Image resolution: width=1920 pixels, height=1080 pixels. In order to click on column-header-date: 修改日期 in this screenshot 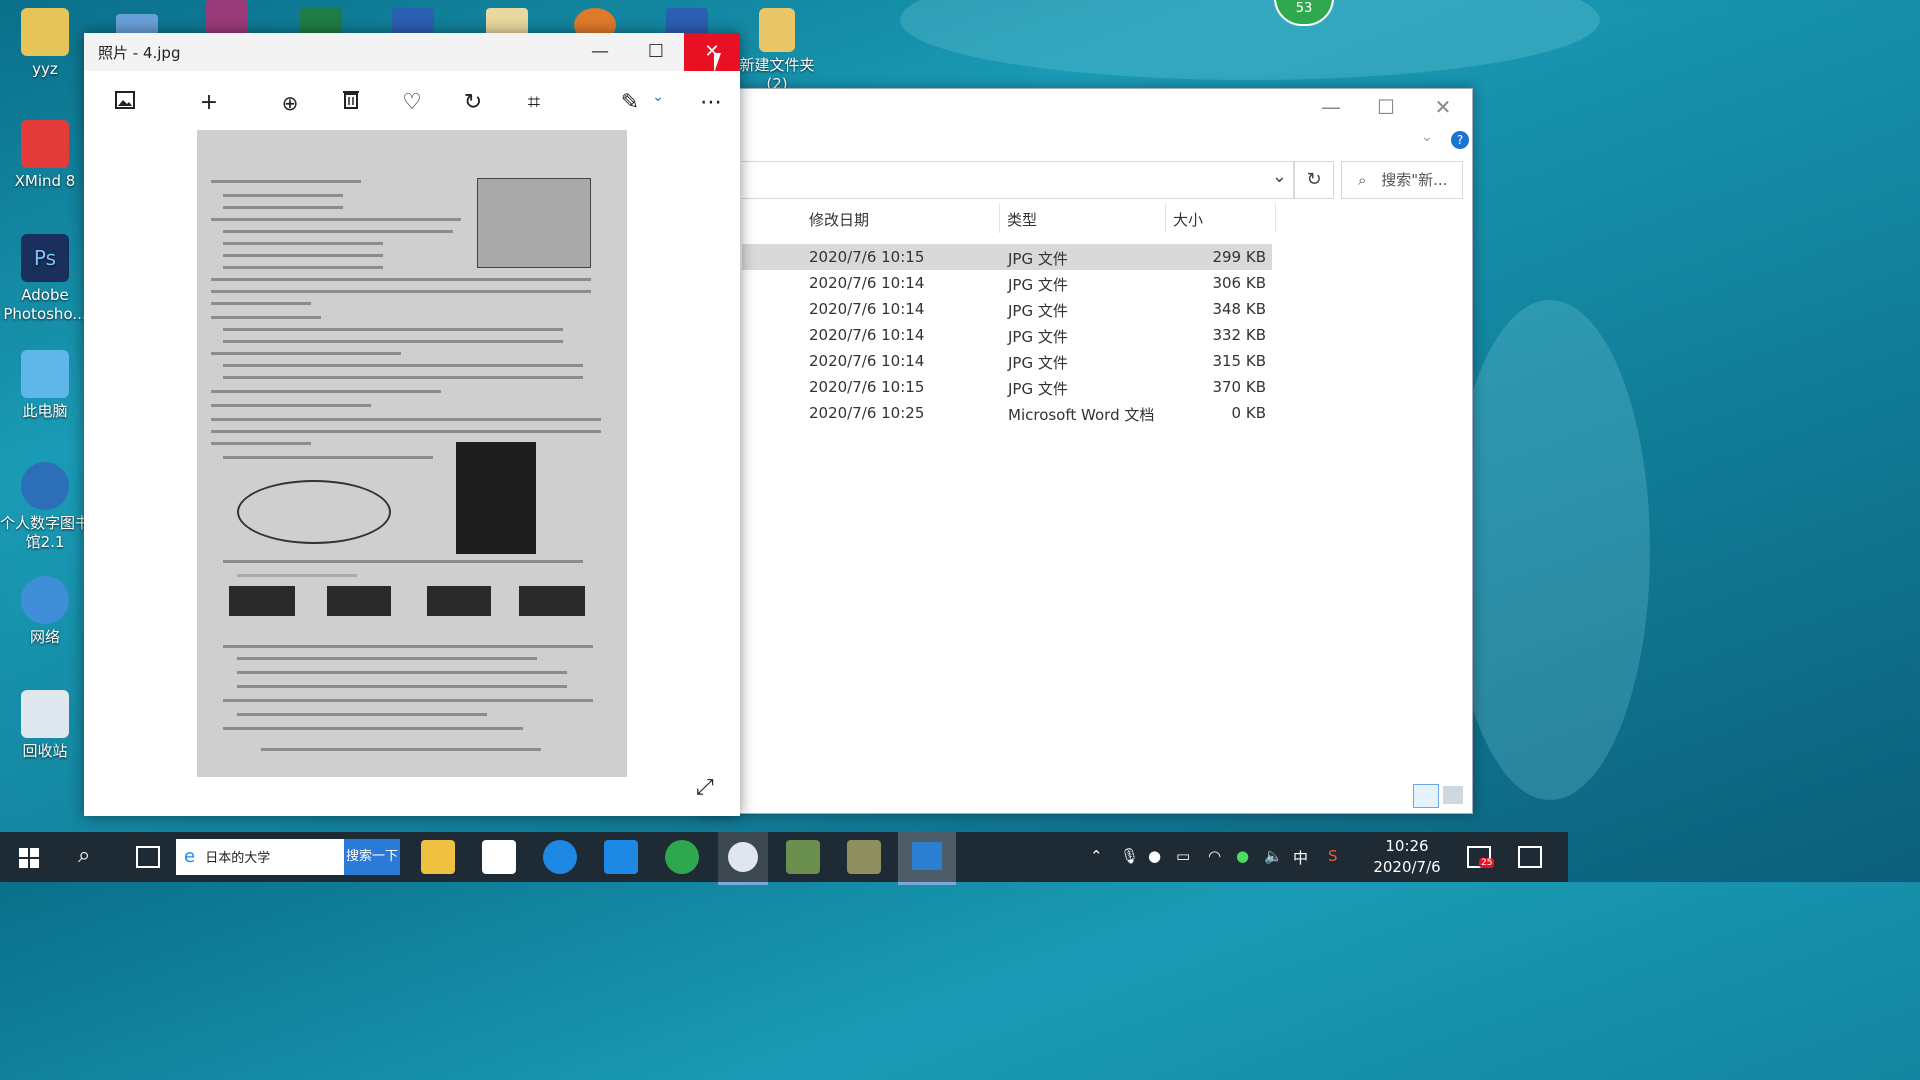, I will do `click(839, 219)`.